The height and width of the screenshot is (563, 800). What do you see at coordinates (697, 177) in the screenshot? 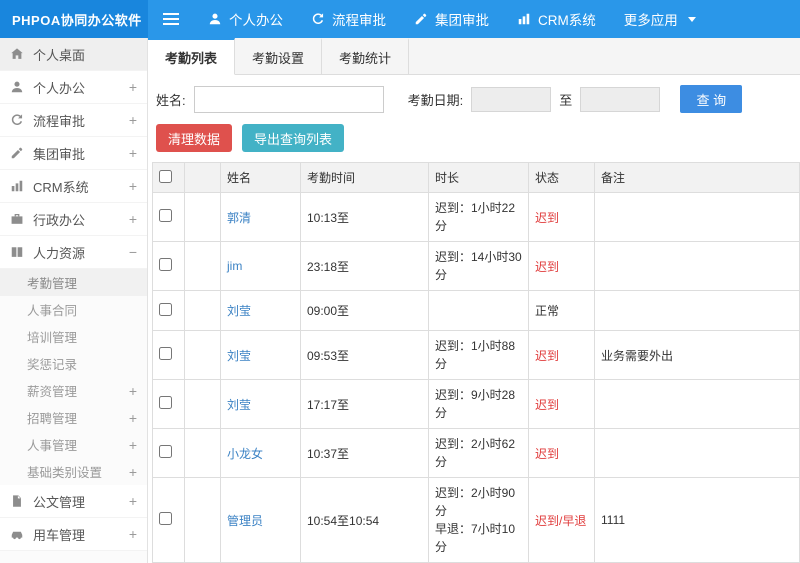
I see `column-header: 备注` at bounding box center [697, 177].